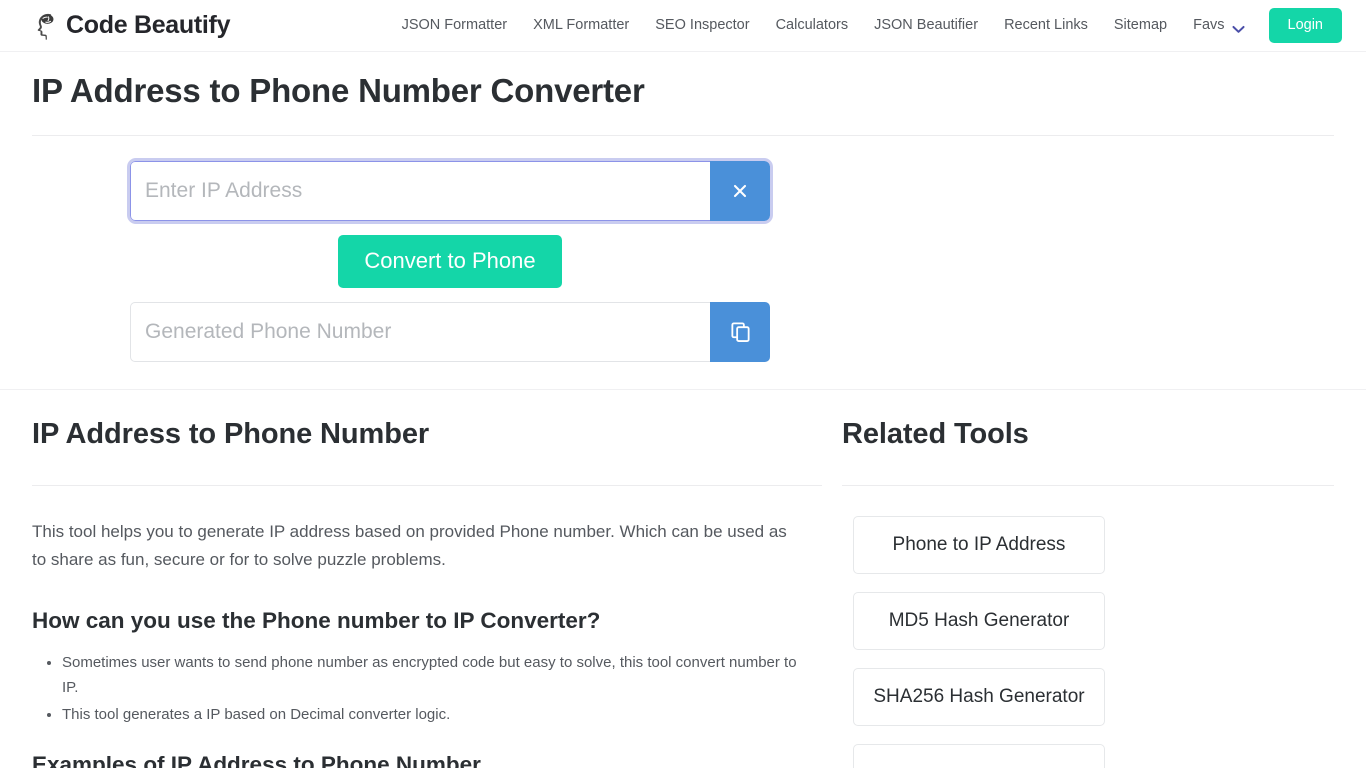  I want to click on close-x-icon, so click(740, 191).